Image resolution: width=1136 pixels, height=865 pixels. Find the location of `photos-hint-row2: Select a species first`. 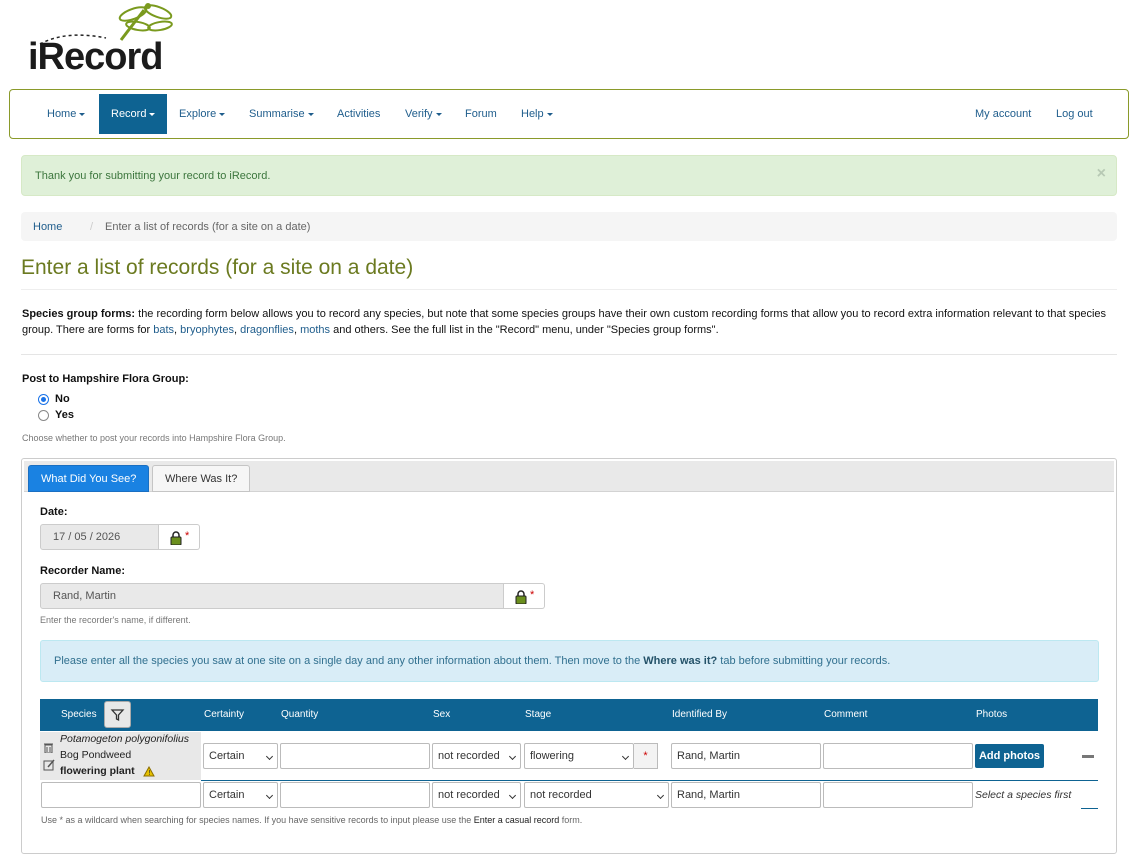

photos-hint-row2: Select a species first is located at coordinates (1023, 795).